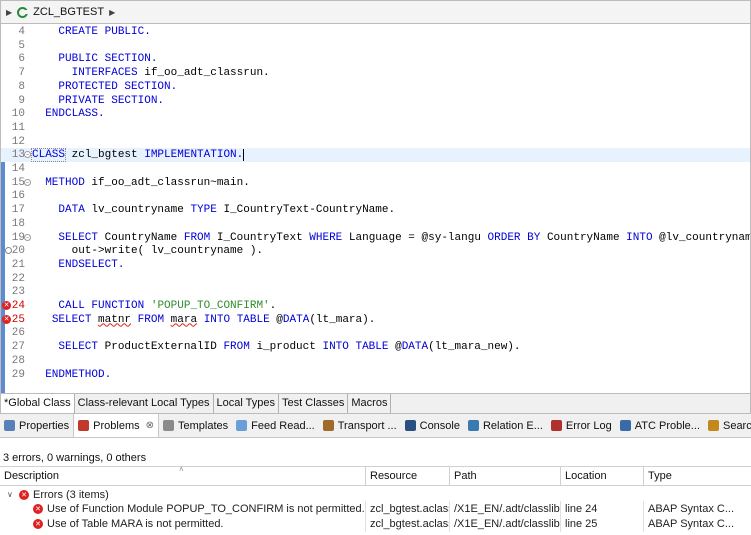  I want to click on code-text: PUBLIC SECTION., so click(94, 59).